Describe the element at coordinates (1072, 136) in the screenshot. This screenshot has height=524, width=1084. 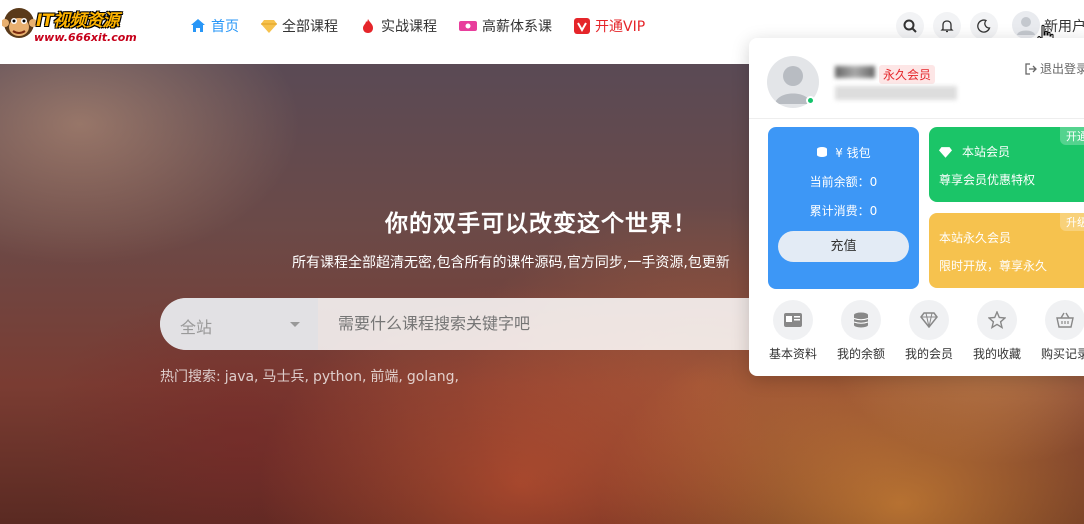
I see `vip-open-tag: 开通` at that location.